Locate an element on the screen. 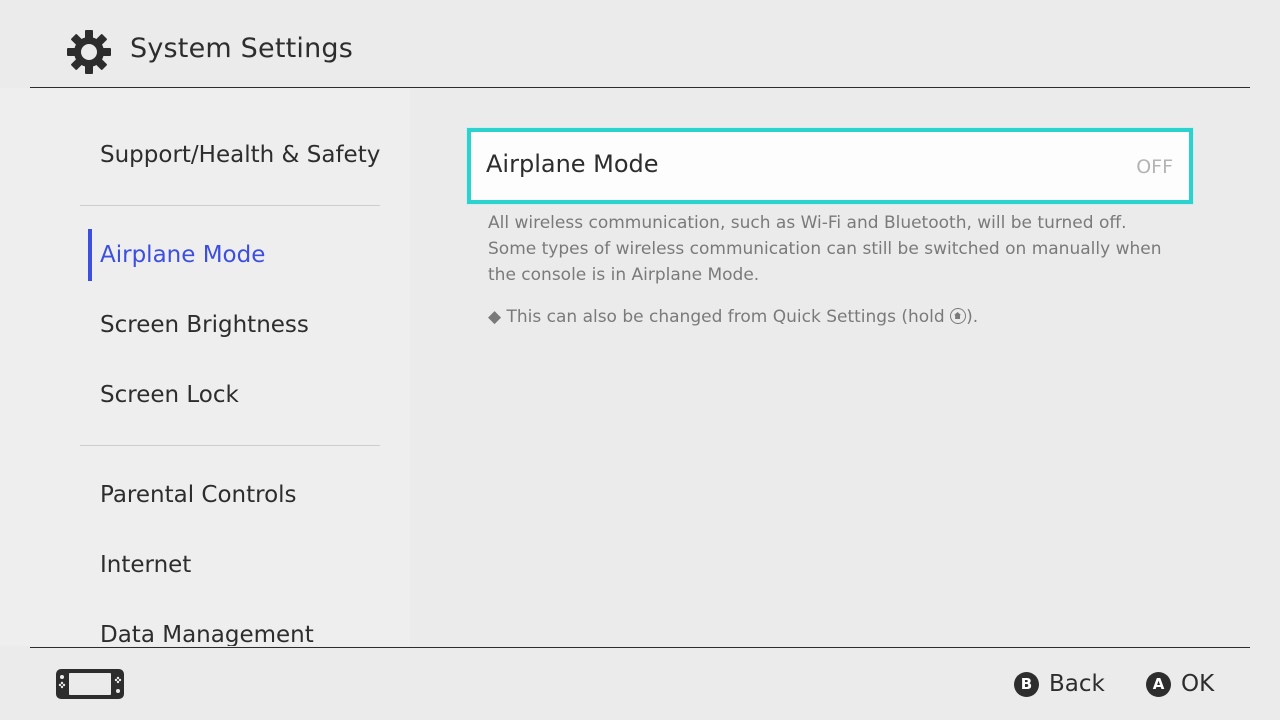 This screenshot has height=720, width=1280. a-button-icon: A is located at coordinates (1158, 684).